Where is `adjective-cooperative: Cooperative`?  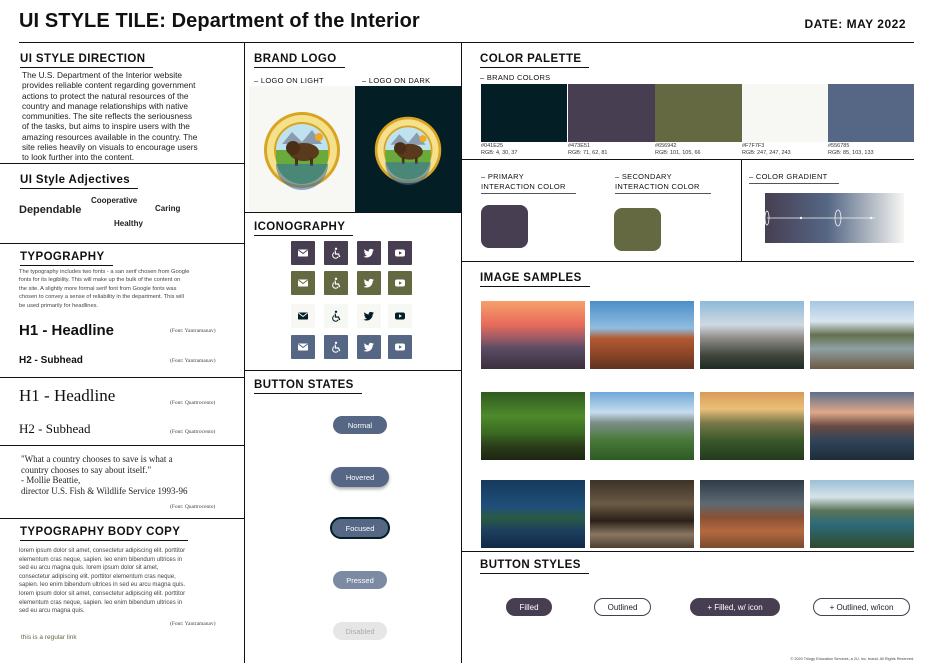 adjective-cooperative: Cooperative is located at coordinates (114, 200).